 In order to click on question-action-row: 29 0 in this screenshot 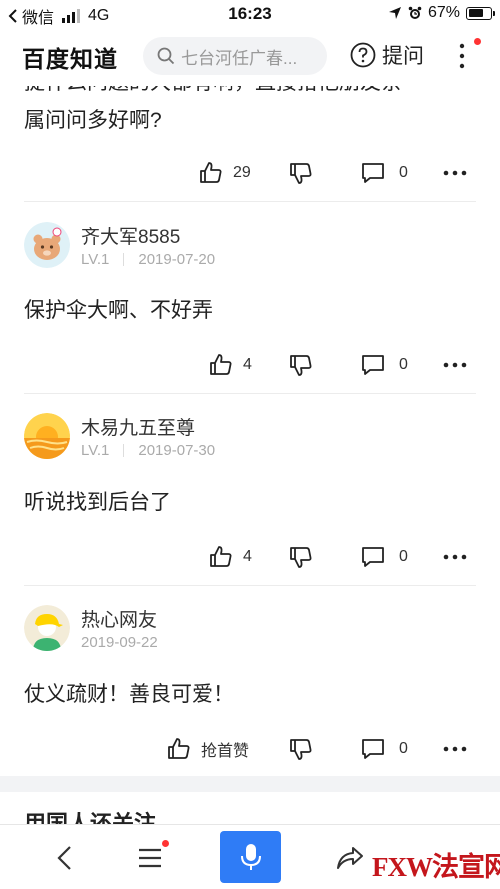, I will do `click(250, 173)`.